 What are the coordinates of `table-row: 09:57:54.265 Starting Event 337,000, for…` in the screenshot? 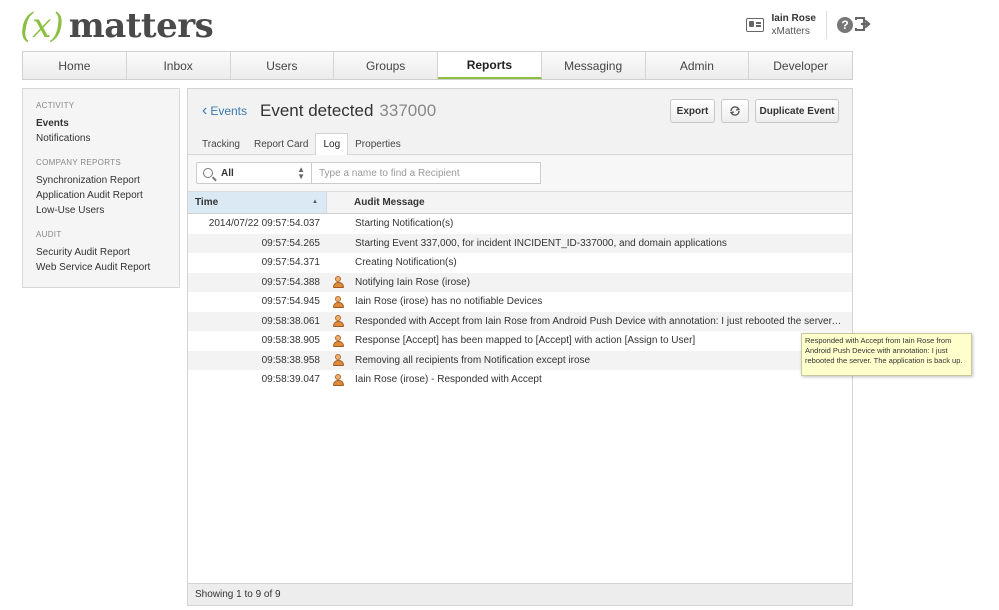 It's located at (520, 243).